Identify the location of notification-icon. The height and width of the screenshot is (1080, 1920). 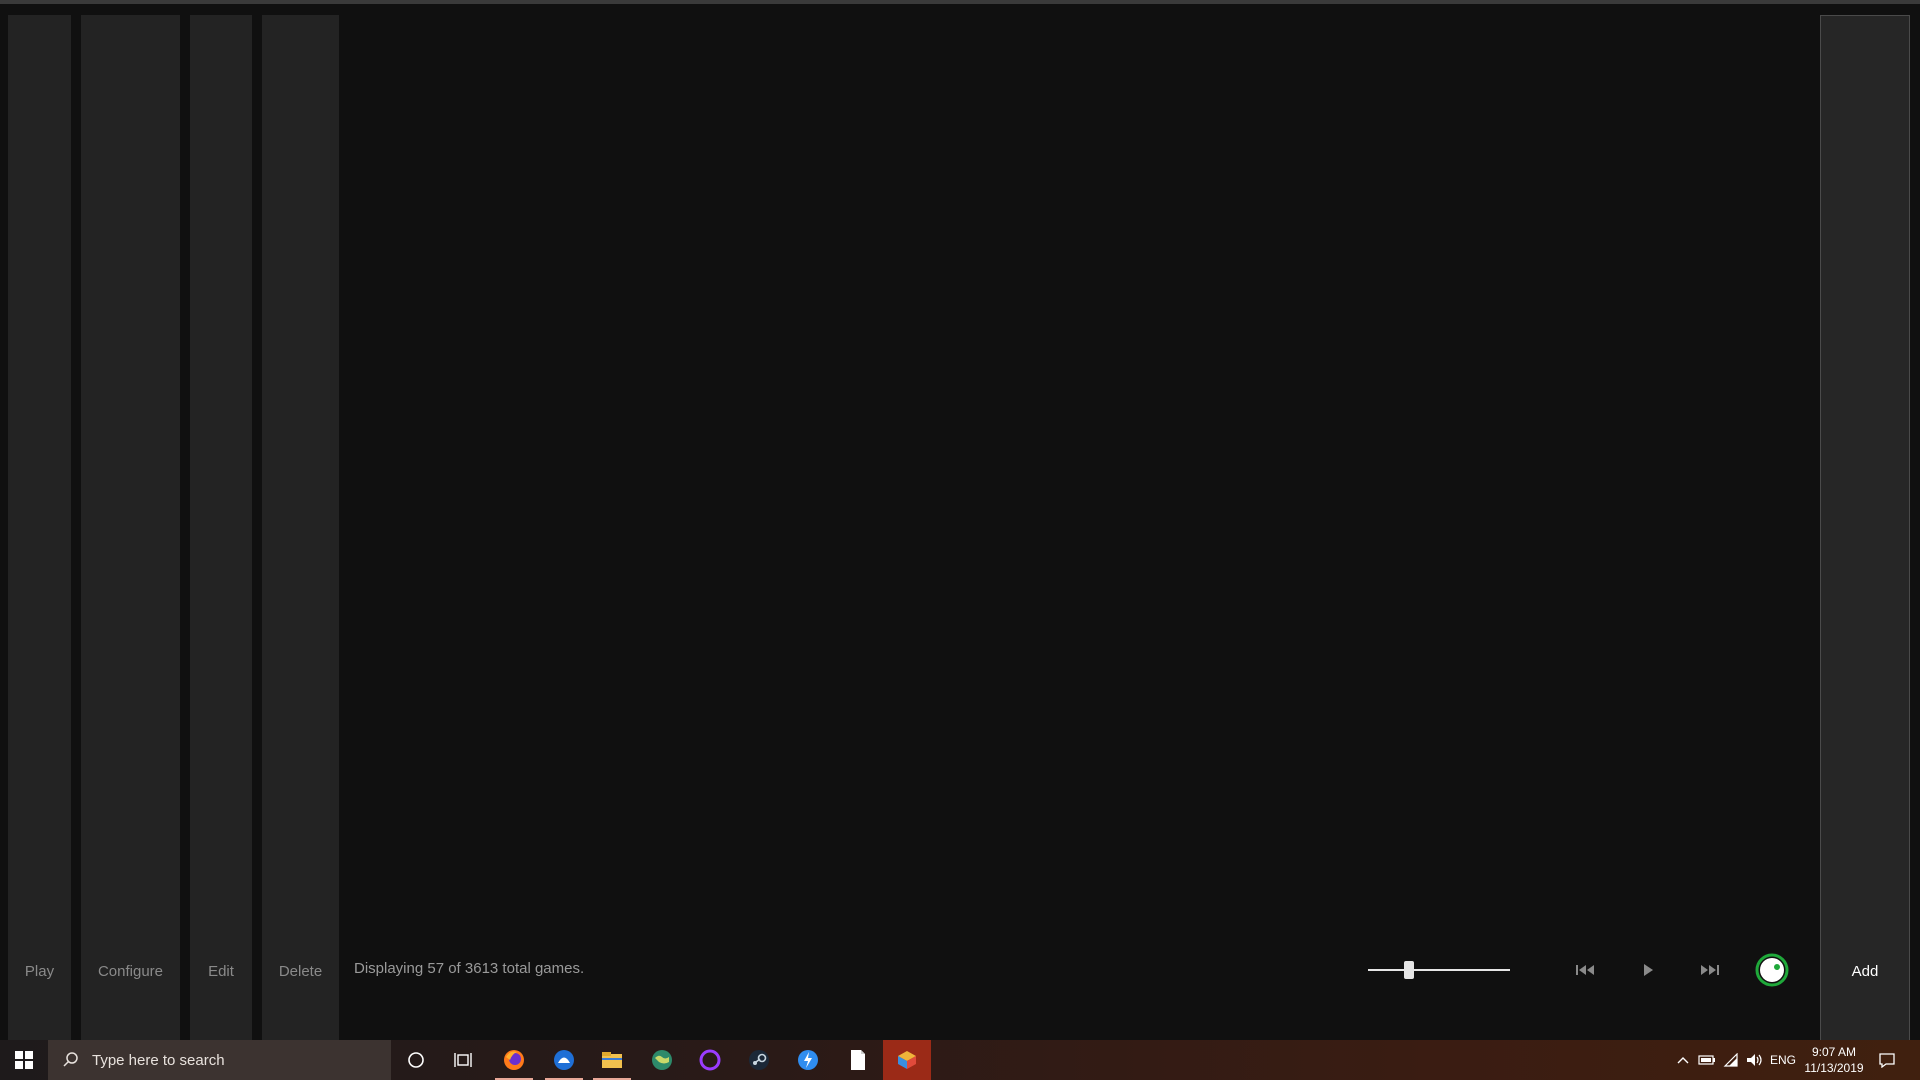
(1887, 1060).